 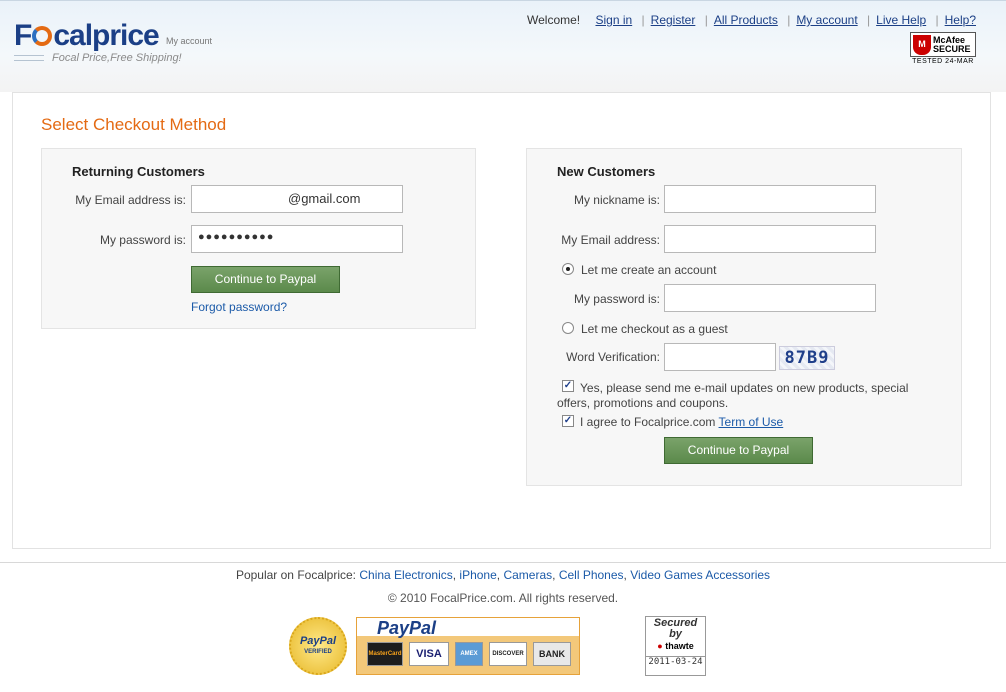 I want to click on thawte-brand-text: thawte, so click(x=679, y=646).